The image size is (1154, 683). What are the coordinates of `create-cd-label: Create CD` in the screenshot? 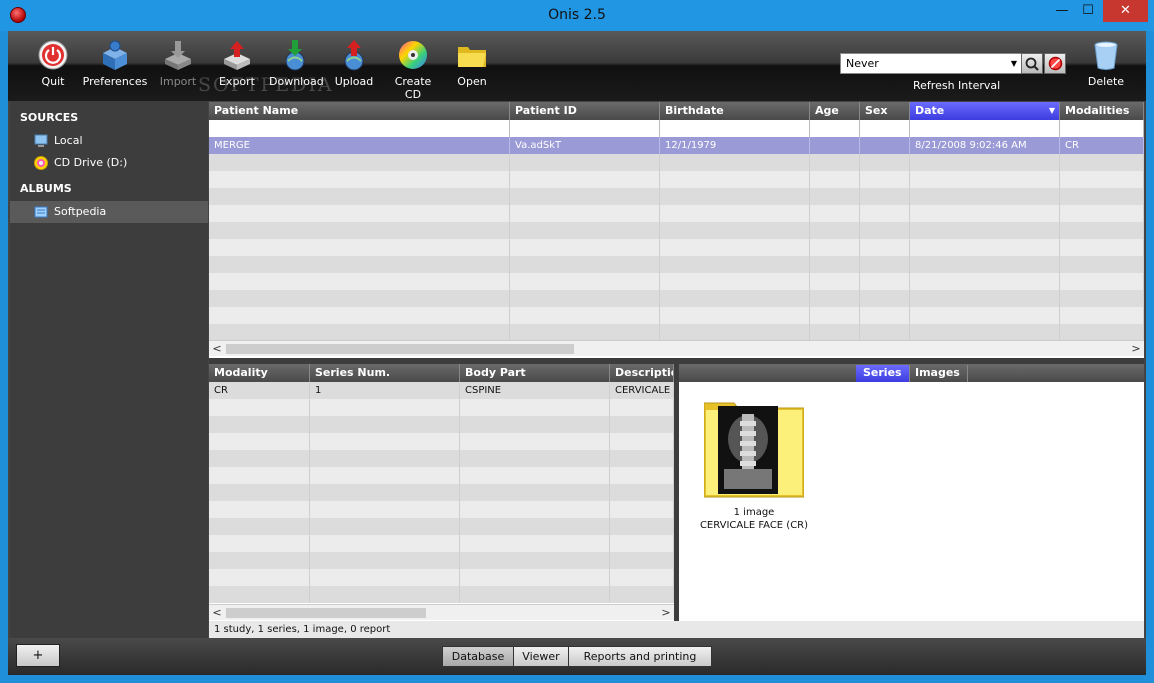 It's located at (413, 88).